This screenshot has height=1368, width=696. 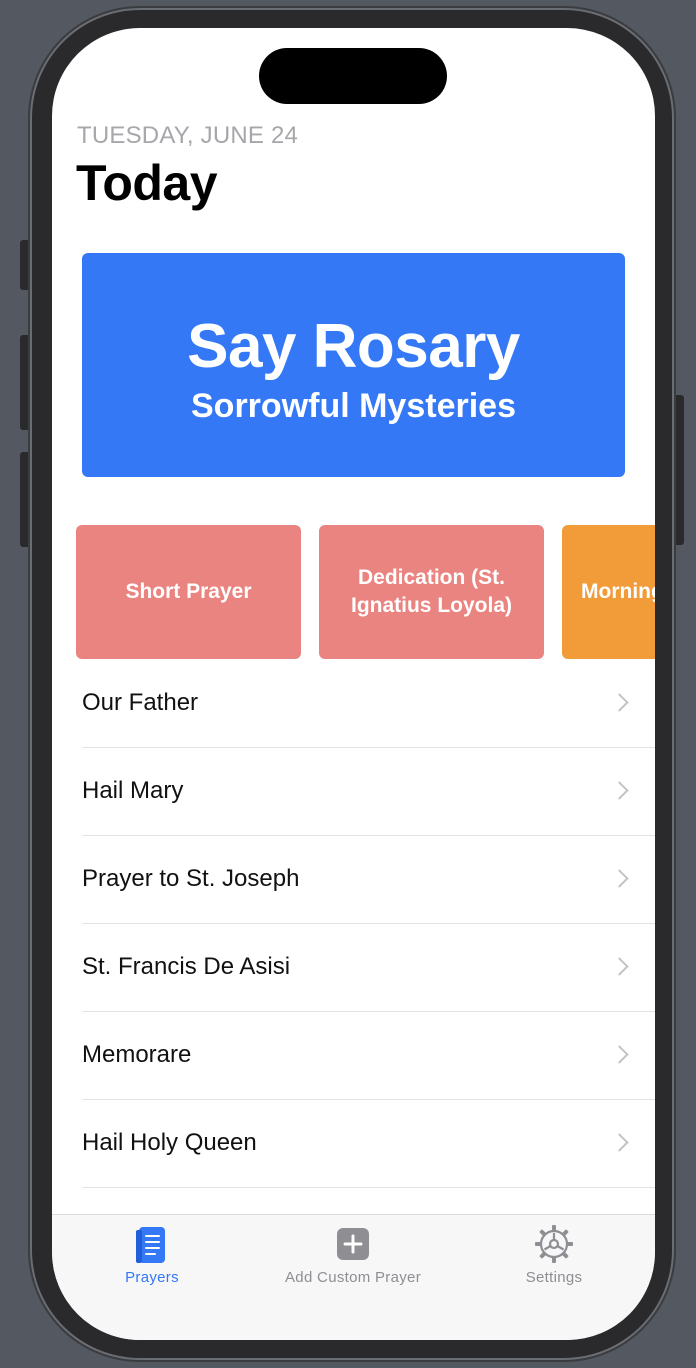 I want to click on list-item: Prayer to St. Joseph, so click(x=368, y=880).